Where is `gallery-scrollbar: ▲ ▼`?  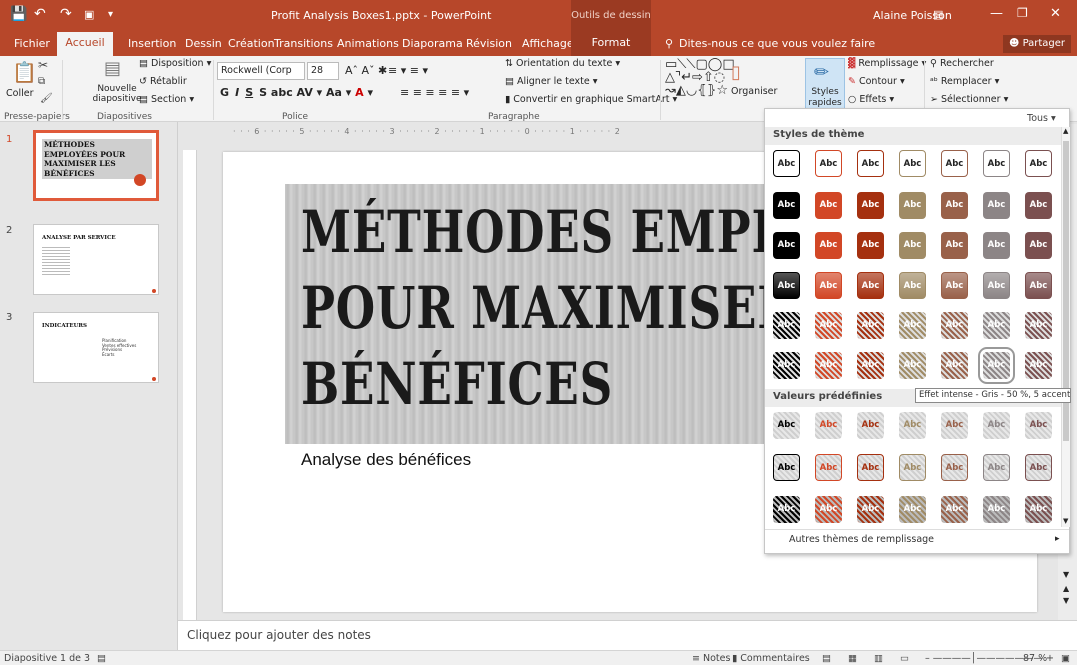 gallery-scrollbar: ▲ ▼ is located at coordinates (1065, 327).